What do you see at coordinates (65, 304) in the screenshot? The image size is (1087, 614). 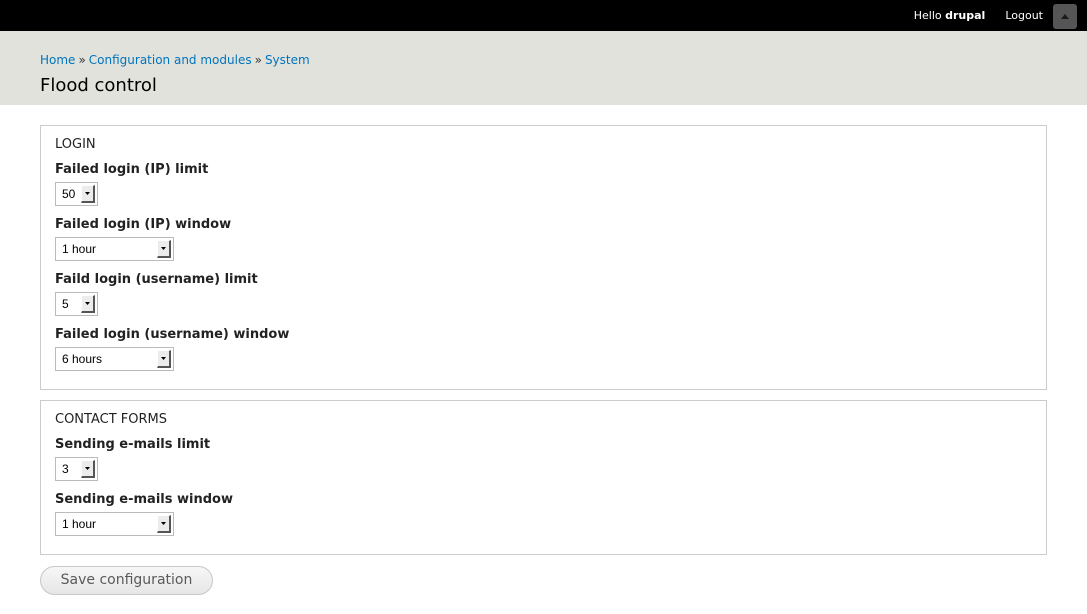 I see `select-value: 5` at bounding box center [65, 304].